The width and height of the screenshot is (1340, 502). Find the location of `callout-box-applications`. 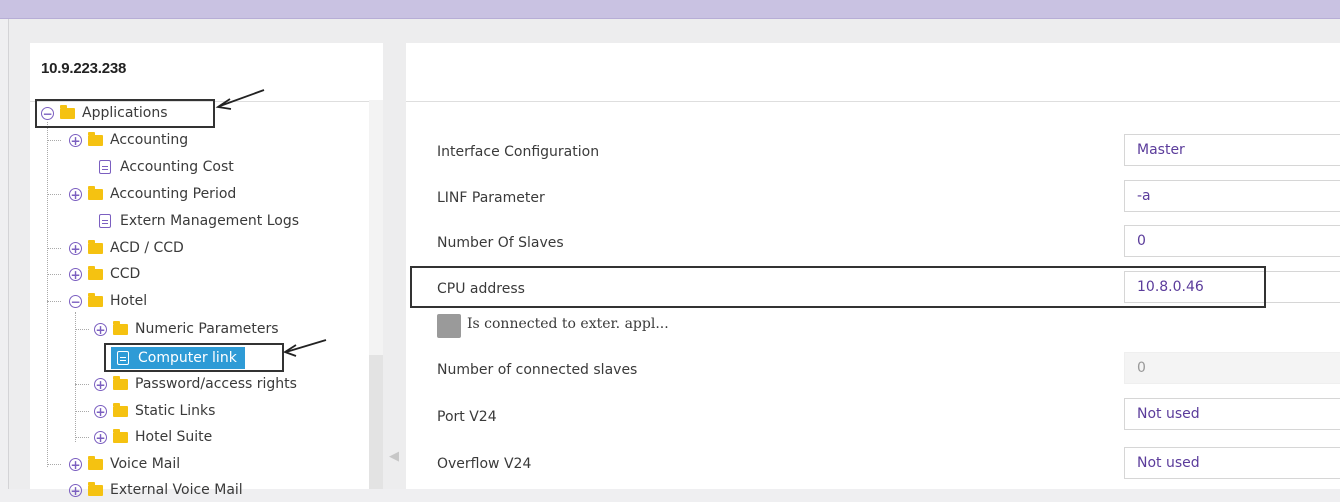

callout-box-applications is located at coordinates (125, 113).